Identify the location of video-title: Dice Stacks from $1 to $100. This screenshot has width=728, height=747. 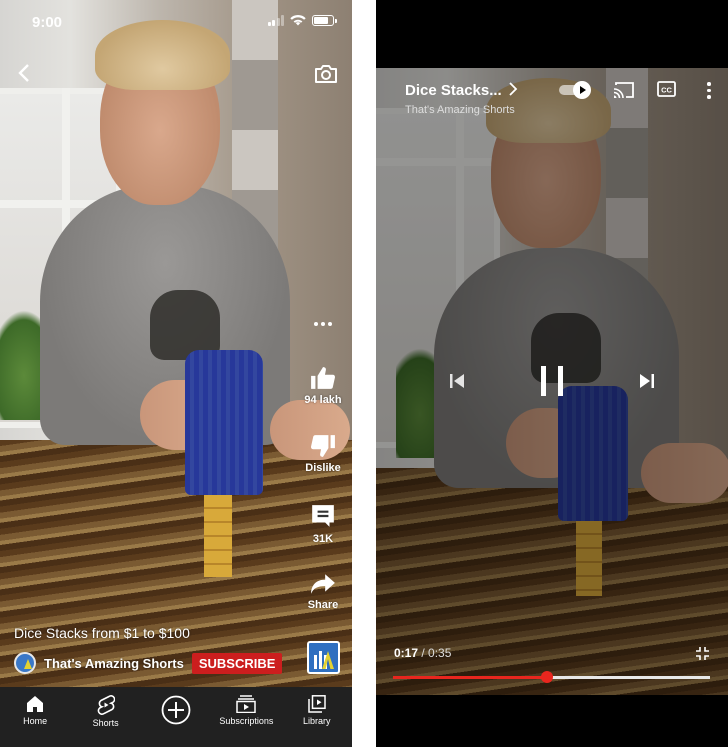
(102, 633).